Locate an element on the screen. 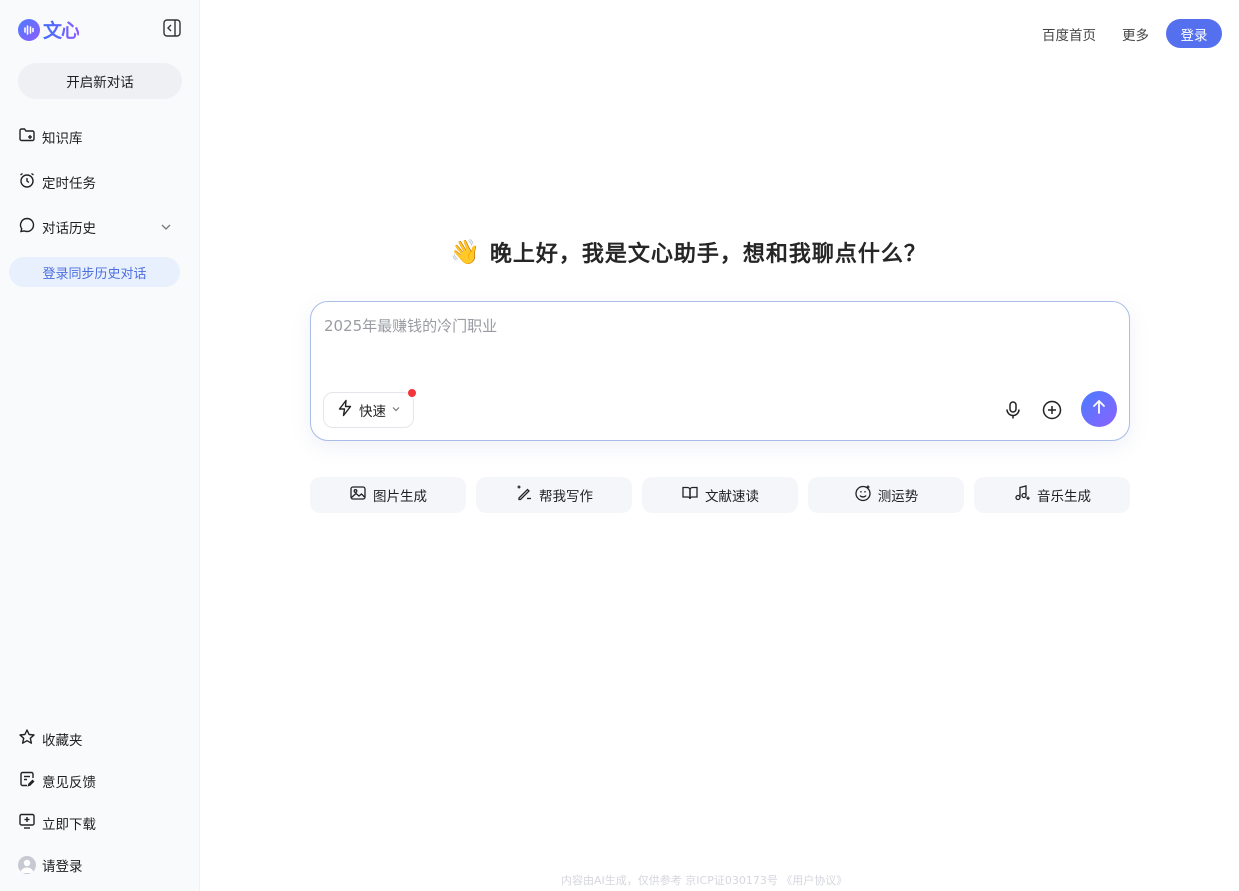 The height and width of the screenshot is (891, 1239). footer-disclaimer: 内容由AI生成，仅供参考 京ICP证030173号 《用户协议》 is located at coordinates (704, 880).